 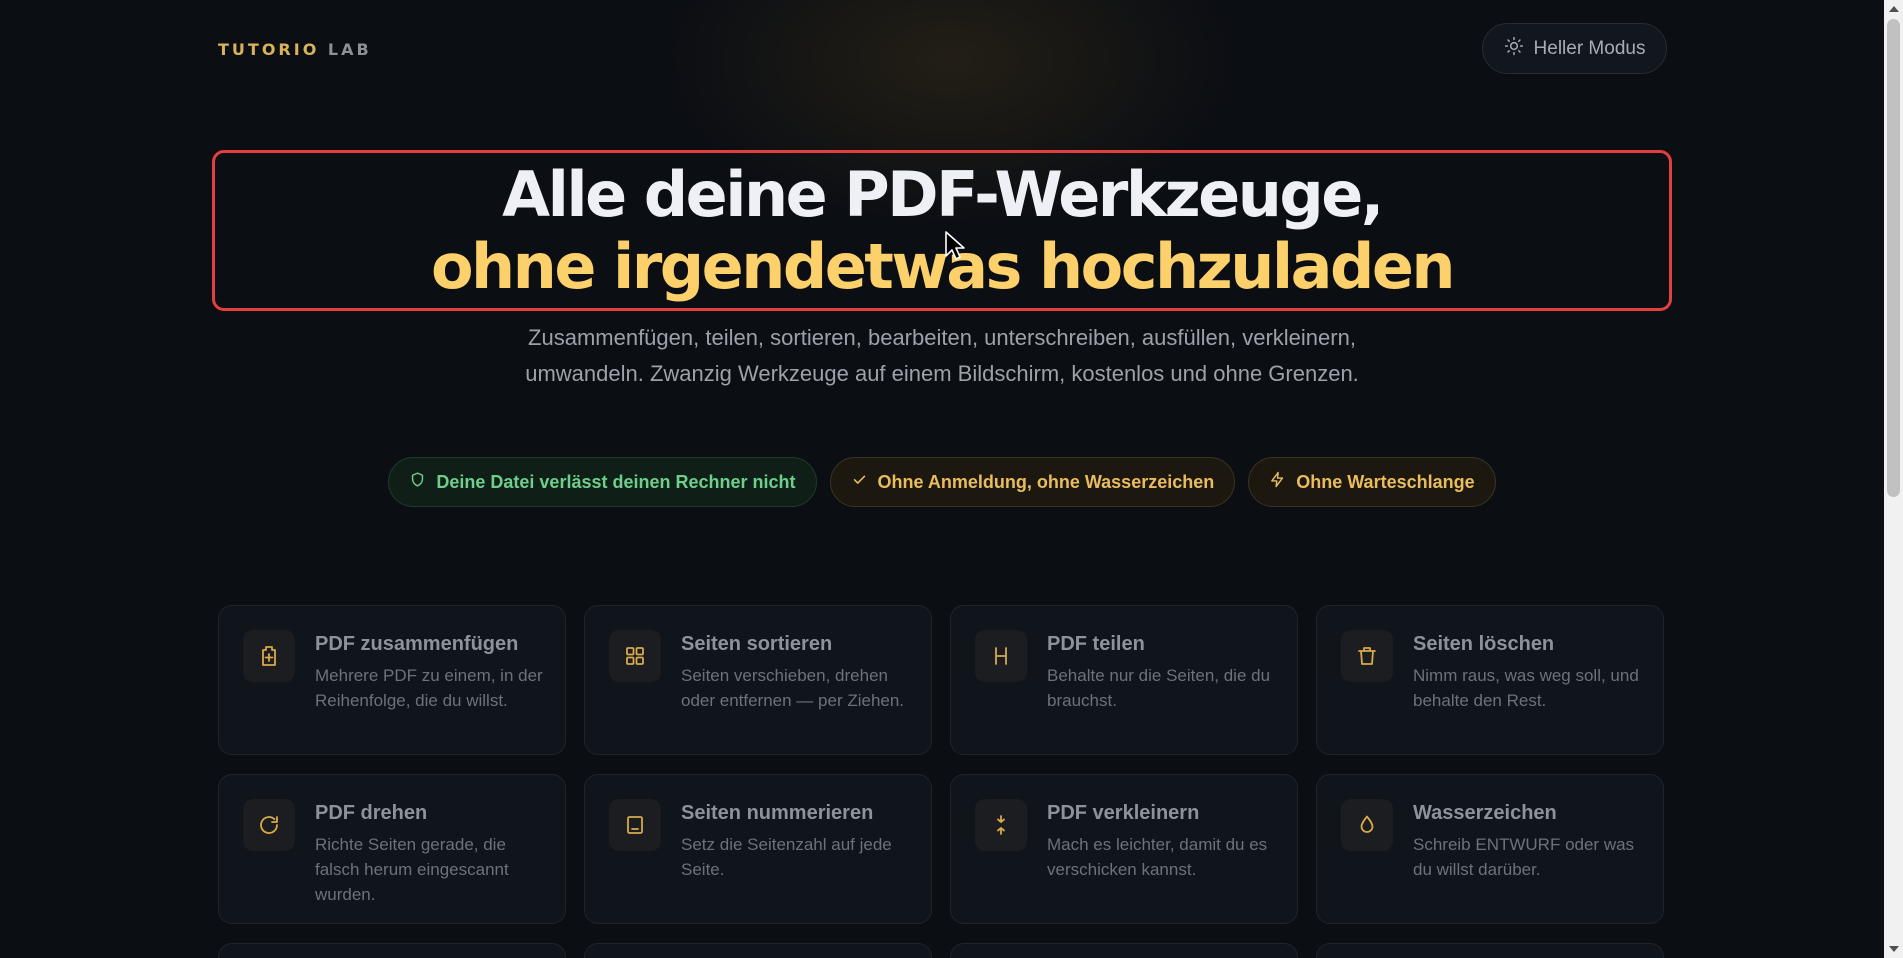 What do you see at coordinates (635, 825) in the screenshot?
I see `page-number-icon` at bounding box center [635, 825].